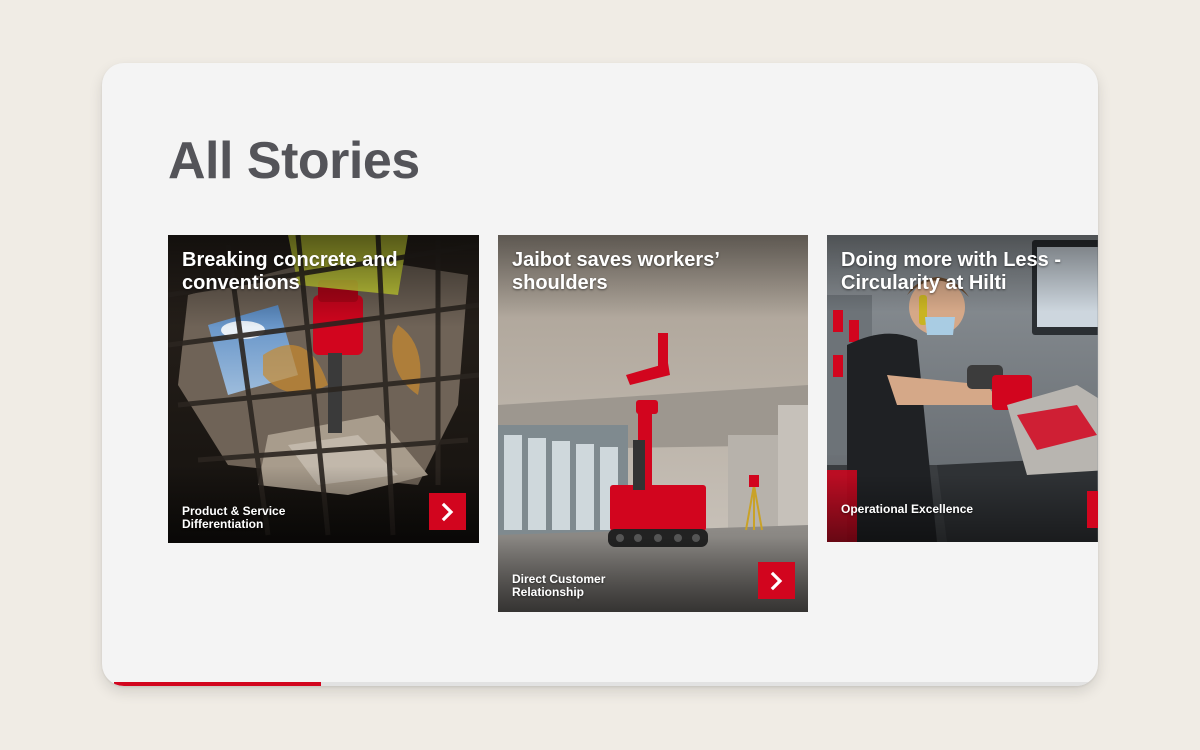 The height and width of the screenshot is (750, 1200). Describe the element at coordinates (606, 684) in the screenshot. I see `carousel-progress-bar` at that location.